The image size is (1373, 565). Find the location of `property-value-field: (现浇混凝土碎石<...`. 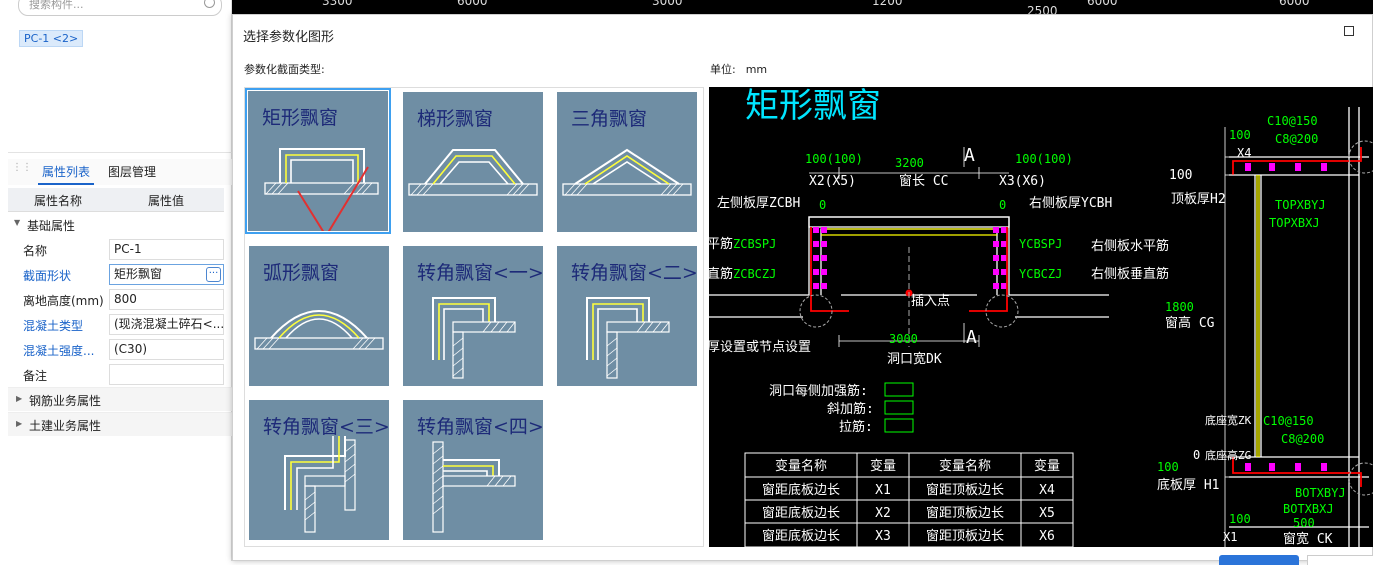

property-value-field: (现浇混凝土碎石<... is located at coordinates (166, 324).